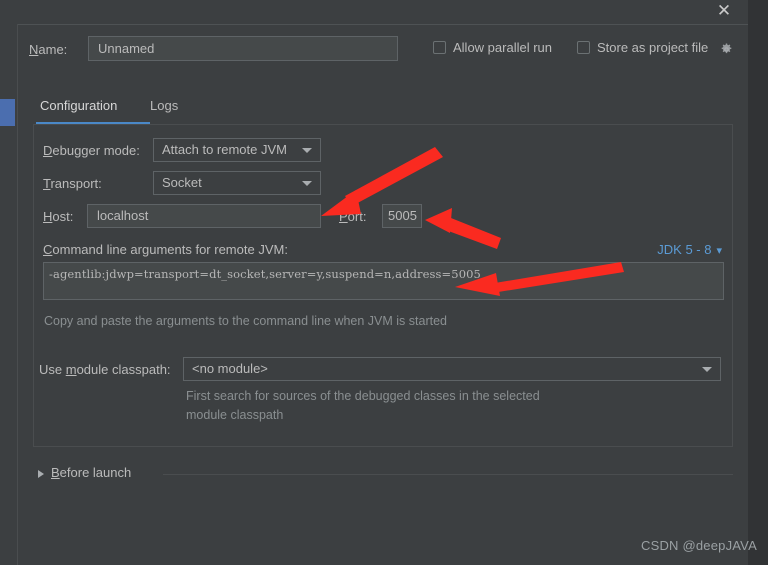 The image size is (768, 565). I want to click on allow-parallel-run-checkbox: Allow parallel run, so click(492, 47).